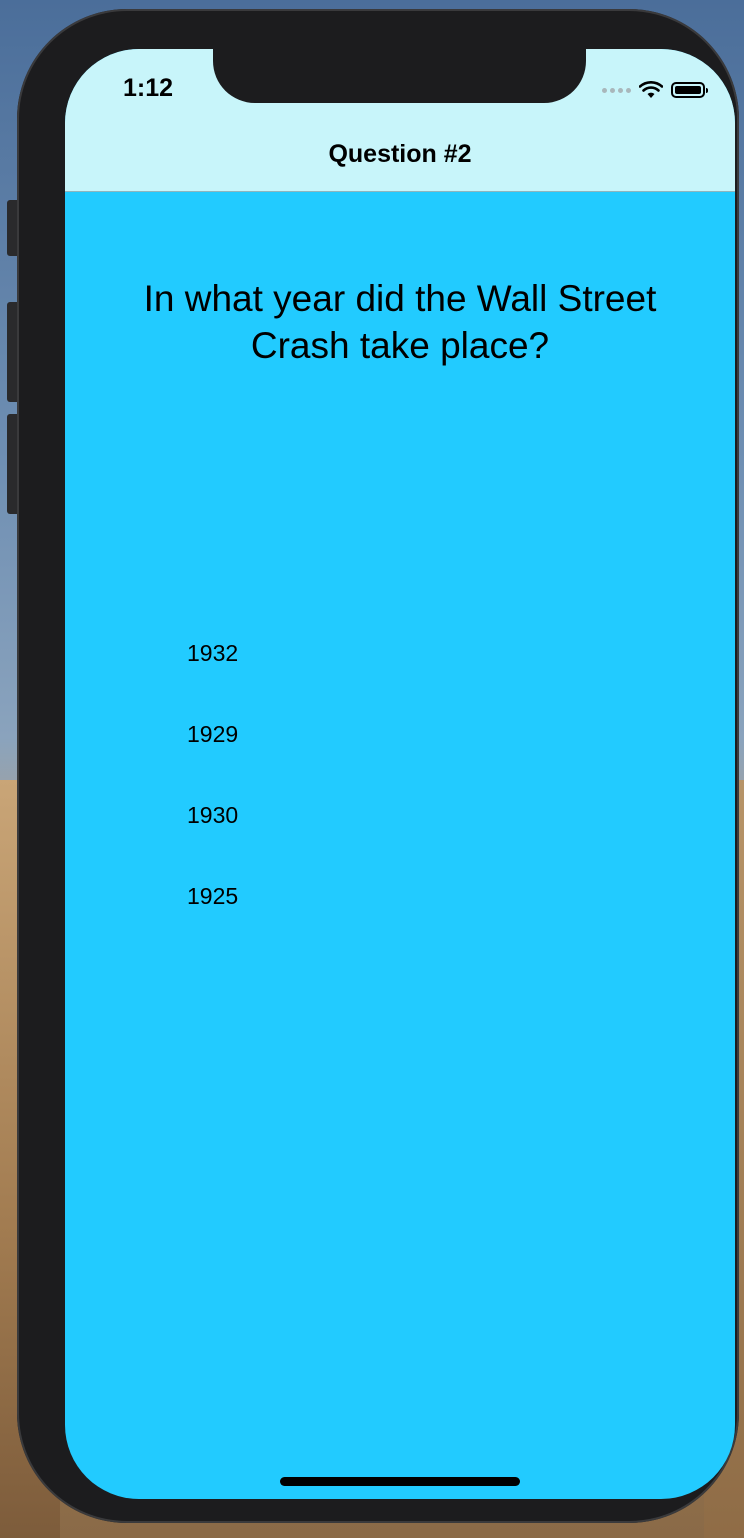 This screenshot has width=744, height=1538. Describe the element at coordinates (400, 120) in the screenshot. I see `navigation-bar: 1:12 Question #2` at that location.